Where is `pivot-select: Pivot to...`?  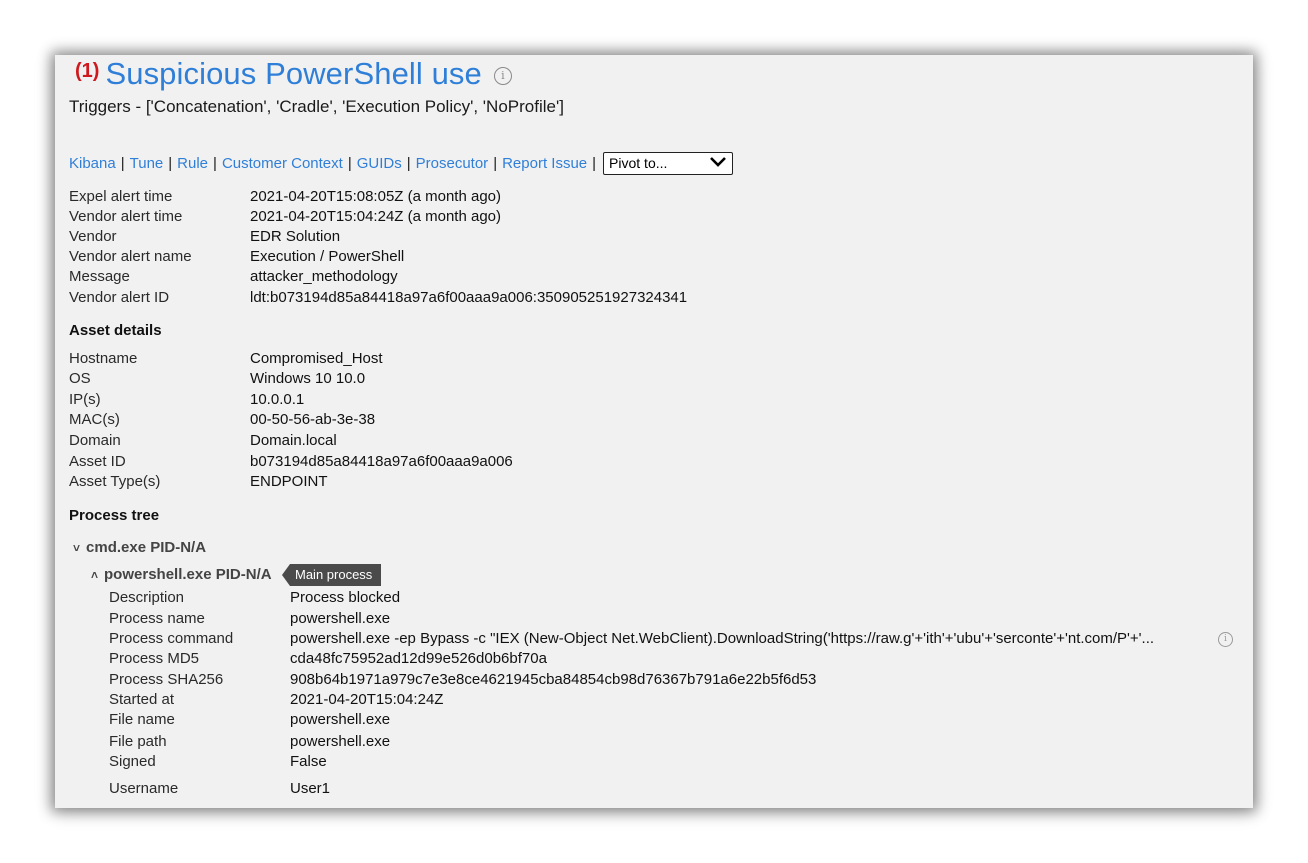
pivot-select: Pivot to... is located at coordinates (668, 163).